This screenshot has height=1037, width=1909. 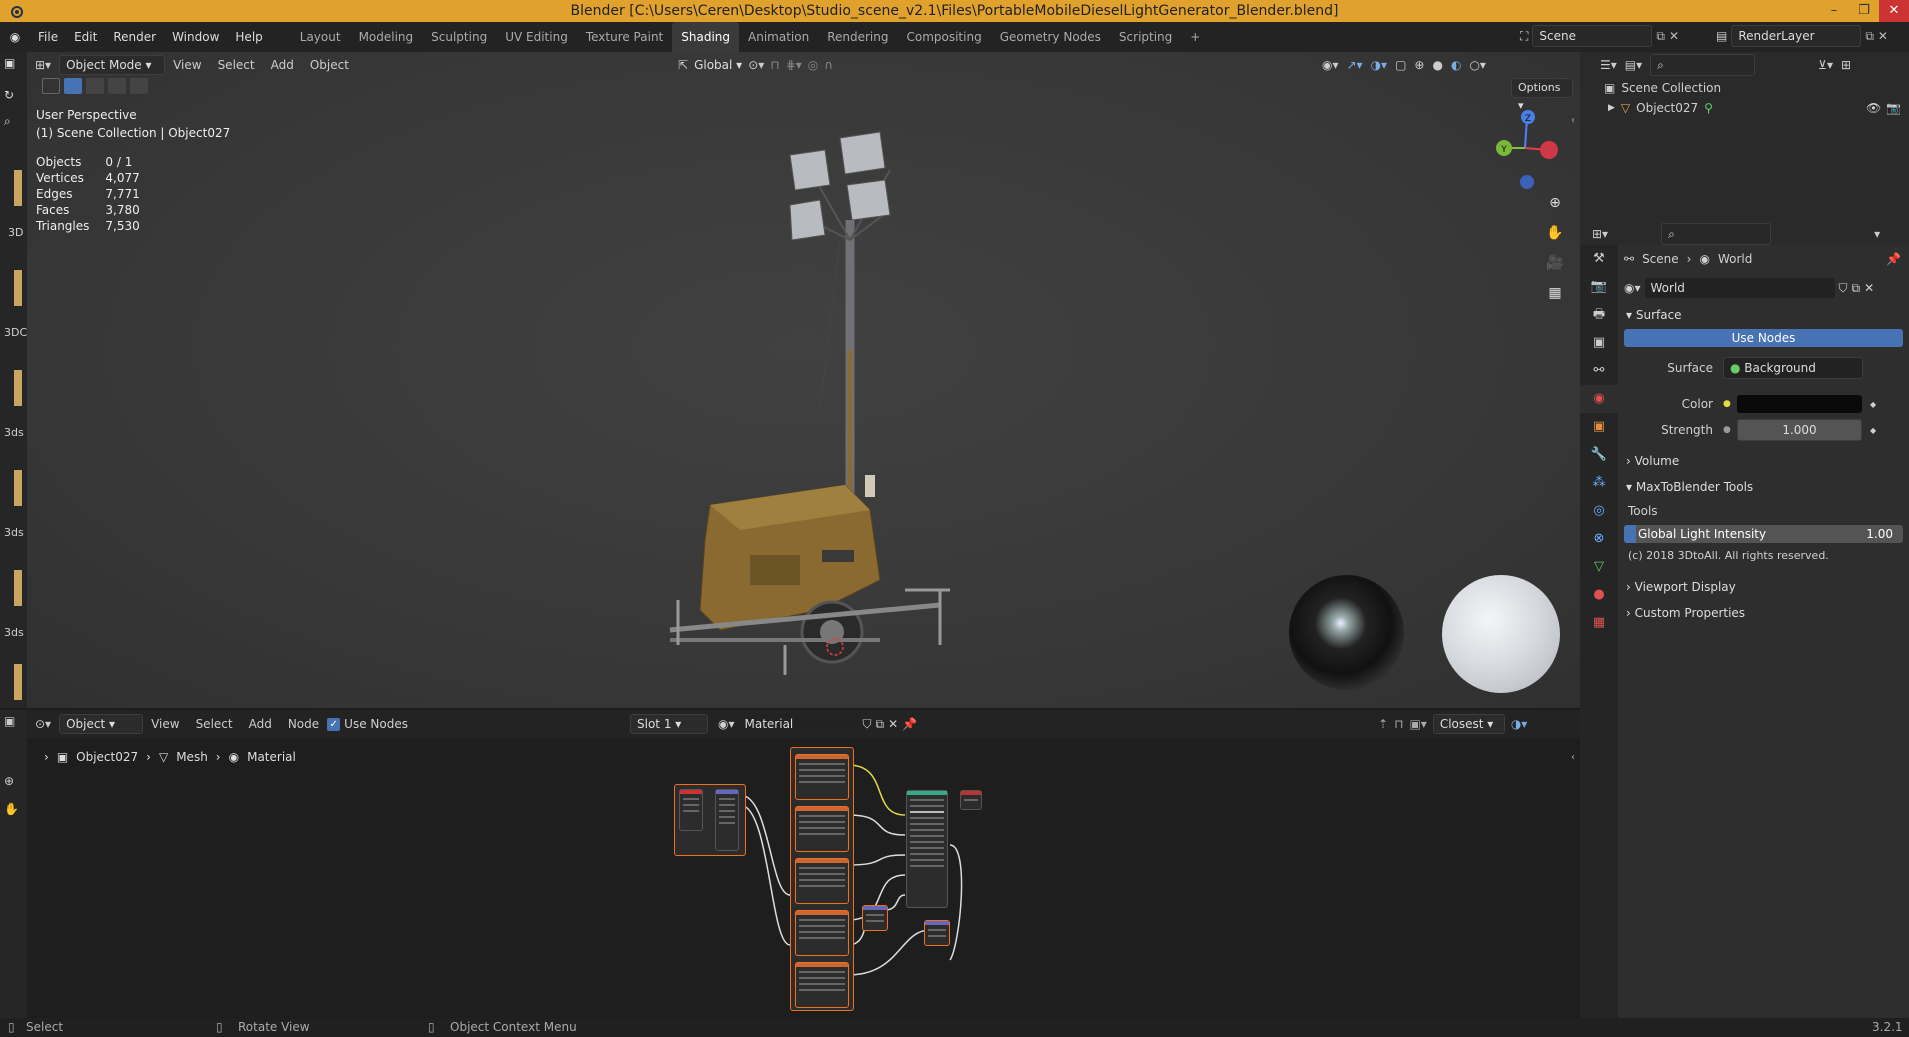 What do you see at coordinates (43, 65) in the screenshot?
I see `editor-type-icon: ⊞▾` at bounding box center [43, 65].